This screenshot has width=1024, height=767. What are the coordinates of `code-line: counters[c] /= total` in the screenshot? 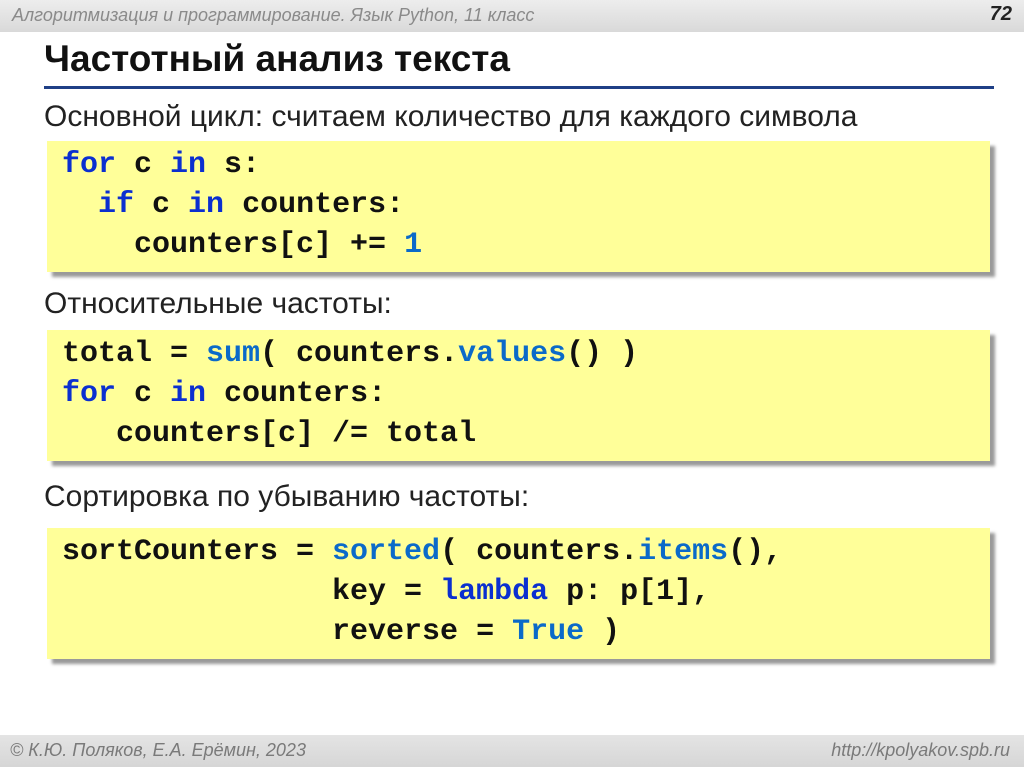 It's located at (269, 434).